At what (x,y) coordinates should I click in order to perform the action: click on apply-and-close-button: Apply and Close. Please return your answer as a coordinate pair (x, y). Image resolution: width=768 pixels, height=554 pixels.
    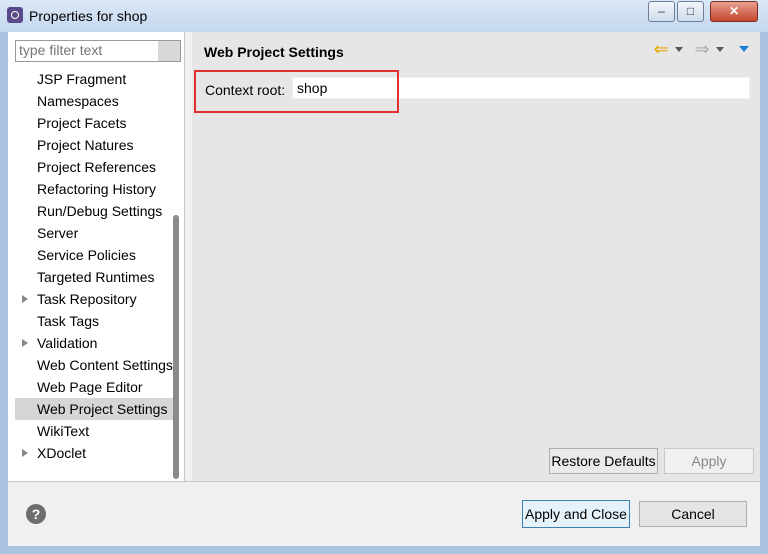
    Looking at the image, I should click on (576, 514).